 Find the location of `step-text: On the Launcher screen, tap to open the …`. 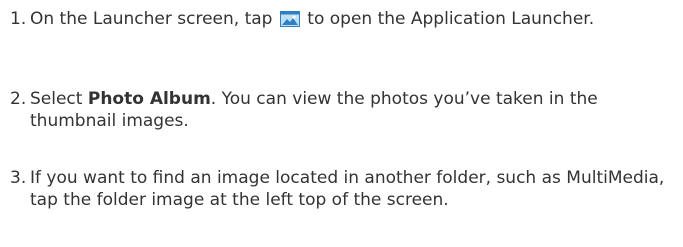

step-text: On the Launcher screen, tap to open the … is located at coordinates (355, 19).